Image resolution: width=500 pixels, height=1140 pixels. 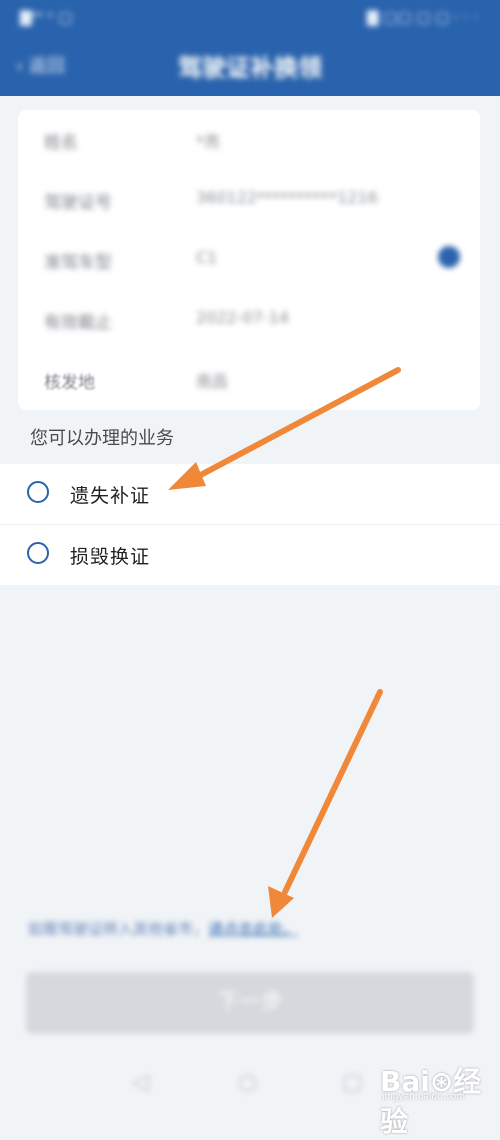 What do you see at coordinates (61, 143) in the screenshot?
I see `info-label: 姓名` at bounding box center [61, 143].